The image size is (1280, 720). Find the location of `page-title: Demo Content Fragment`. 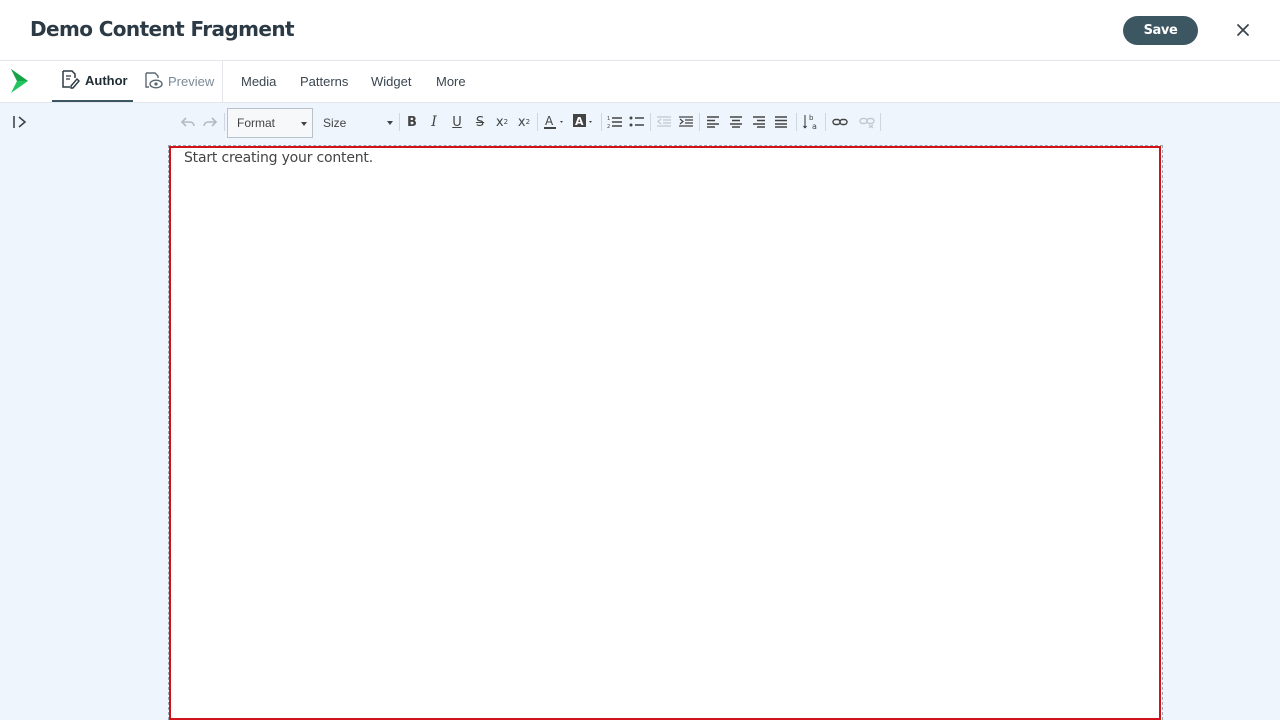

page-title: Demo Content Fragment is located at coordinates (162, 29).